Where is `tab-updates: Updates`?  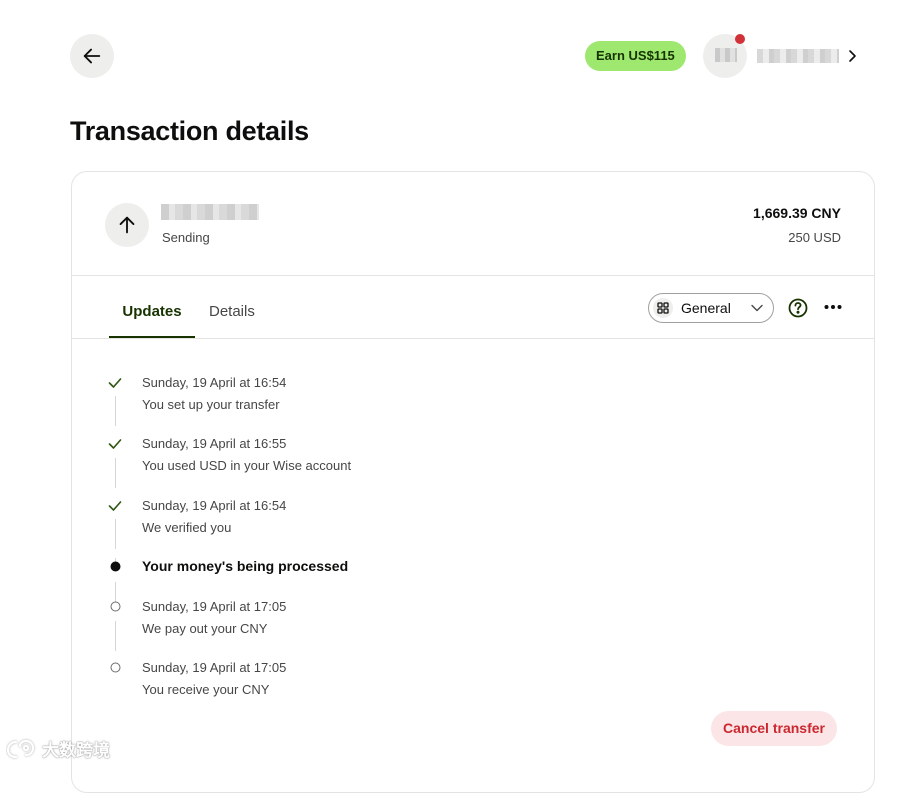
tab-updates: Updates is located at coordinates (152, 307).